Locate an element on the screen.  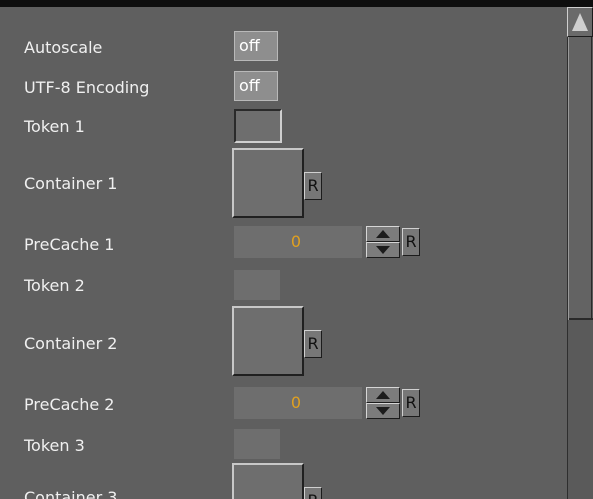
precache-1-reset-button: R is located at coordinates (411, 242).